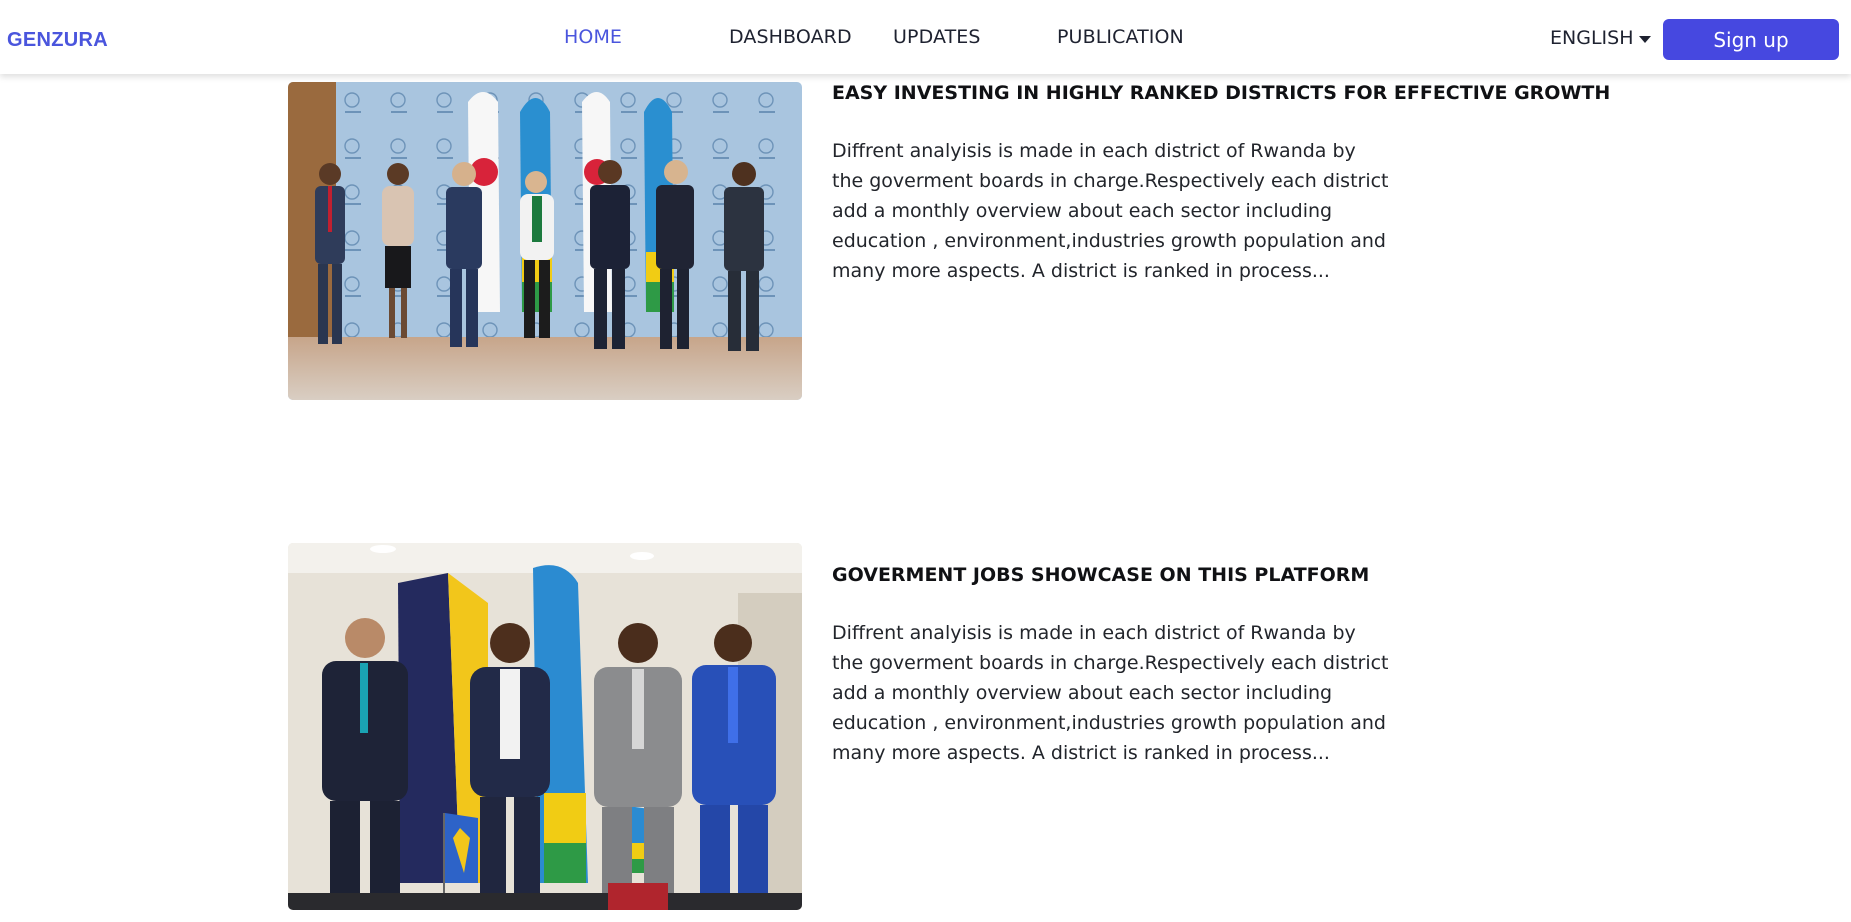  Describe the element at coordinates (1592, 38) in the screenshot. I see `language-label: ENGLISH` at that location.